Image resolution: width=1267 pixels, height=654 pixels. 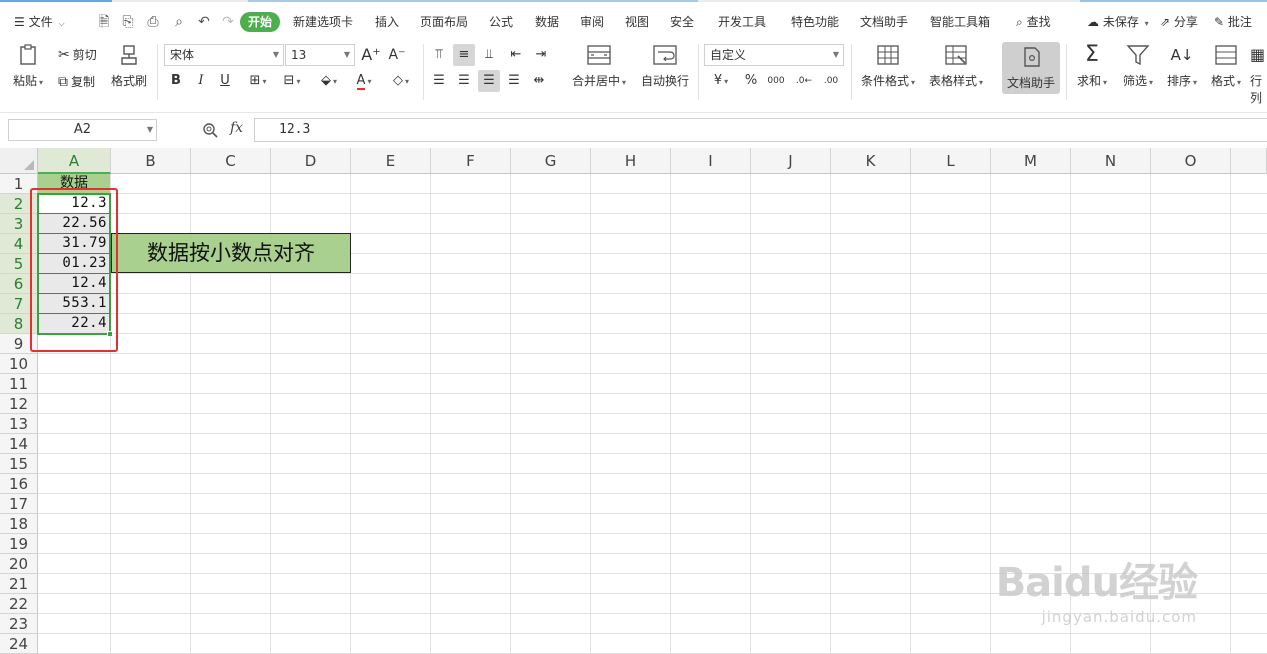 I want to click on sort-button: A↓ 排序 ▾, so click(x=1182, y=66).